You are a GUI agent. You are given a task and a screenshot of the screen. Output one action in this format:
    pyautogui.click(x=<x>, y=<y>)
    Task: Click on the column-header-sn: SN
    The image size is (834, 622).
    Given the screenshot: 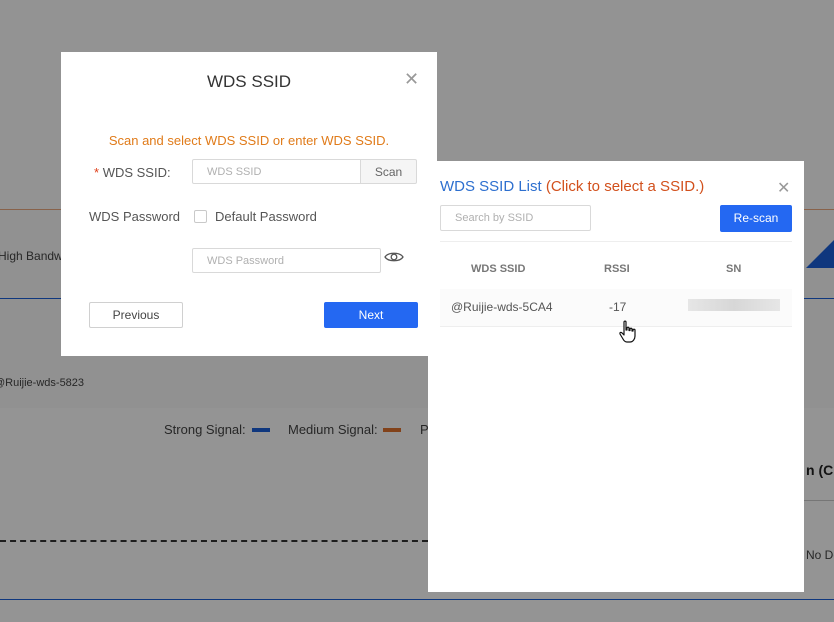 What is the action you would take?
    pyautogui.click(x=734, y=269)
    